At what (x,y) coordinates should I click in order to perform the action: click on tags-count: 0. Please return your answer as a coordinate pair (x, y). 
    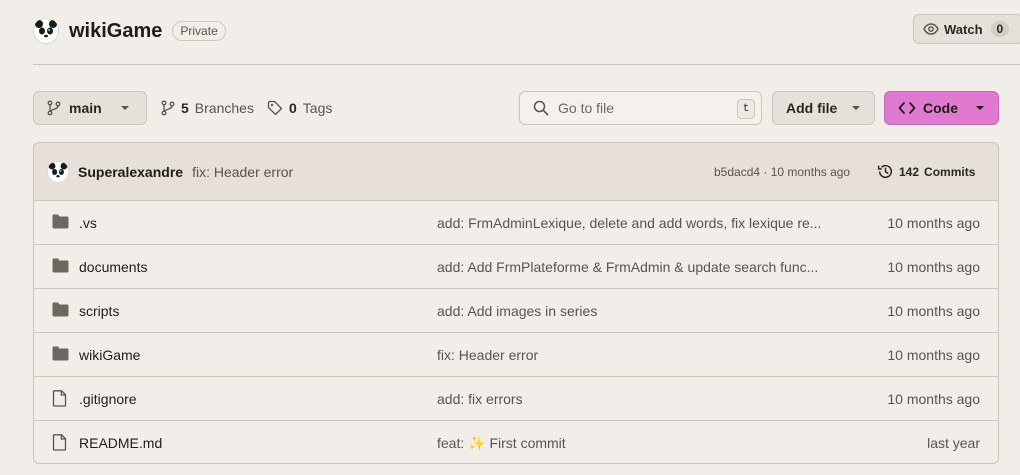
    Looking at the image, I should click on (293, 108).